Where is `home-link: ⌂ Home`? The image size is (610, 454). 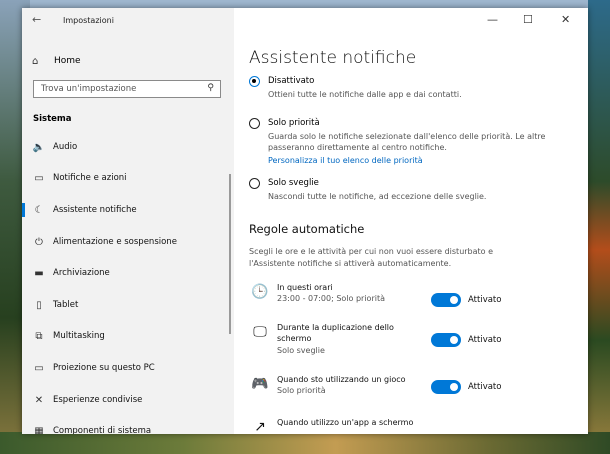
home-link: ⌂ Home is located at coordinates (56, 61).